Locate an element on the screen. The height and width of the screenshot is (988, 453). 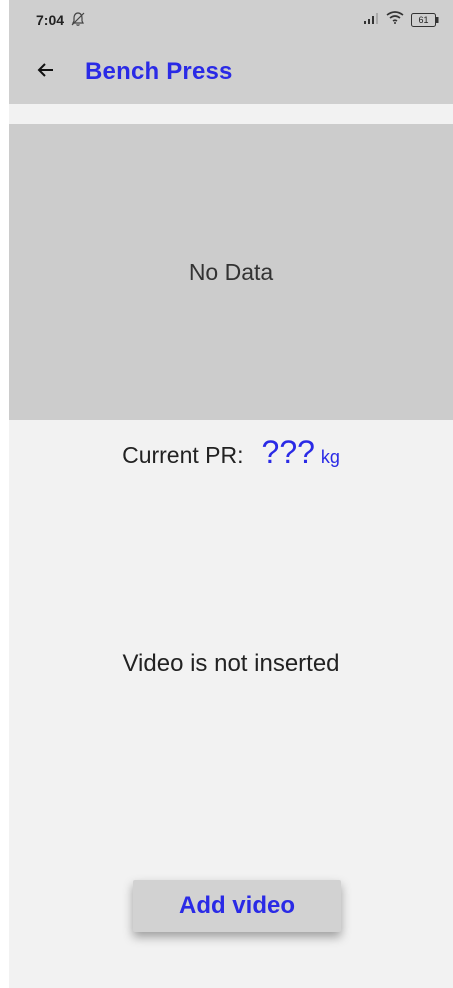
back-button is located at coordinates (46, 72).